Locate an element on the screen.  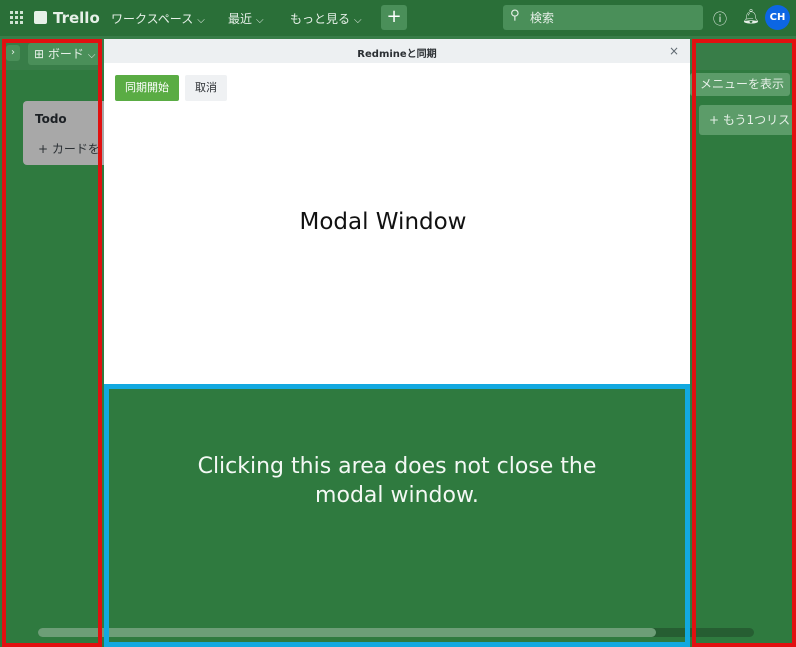
notifications-bell-icon: 🔔︎ is located at coordinates (751, 17).